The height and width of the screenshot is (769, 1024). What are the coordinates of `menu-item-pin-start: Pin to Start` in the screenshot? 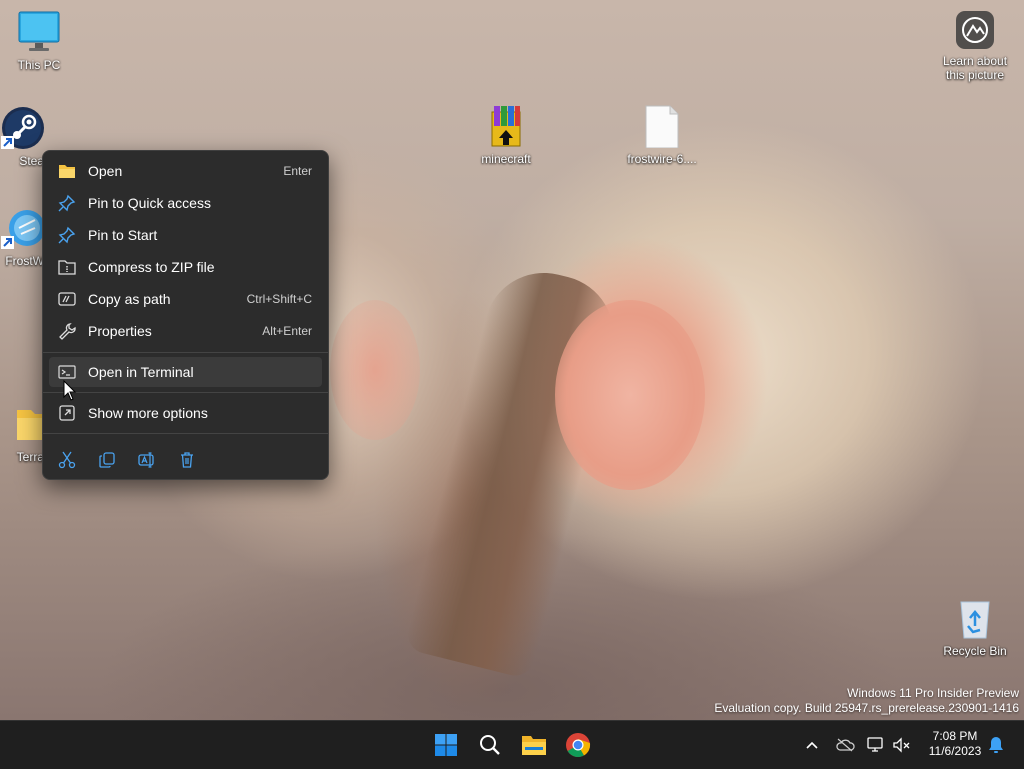 It's located at (185, 235).